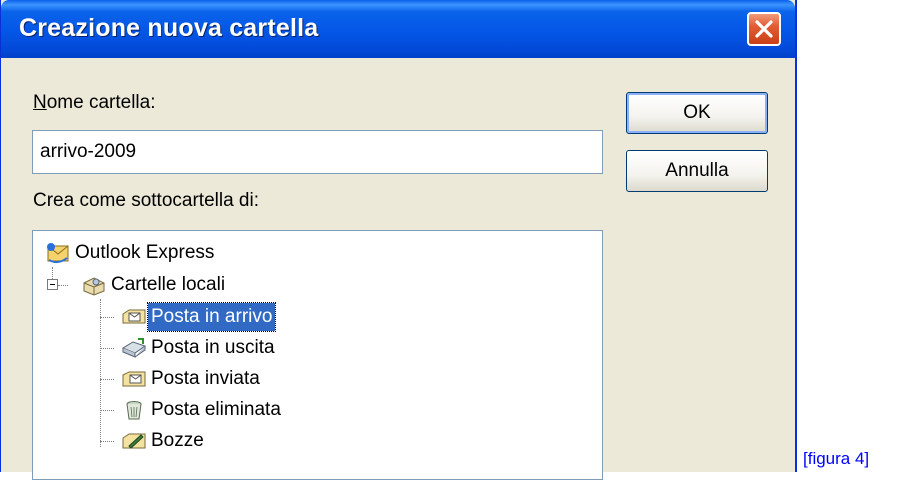 The width and height of the screenshot is (898, 480). What do you see at coordinates (317, 152) in the screenshot?
I see `folder-name-input: arrivo-2009` at bounding box center [317, 152].